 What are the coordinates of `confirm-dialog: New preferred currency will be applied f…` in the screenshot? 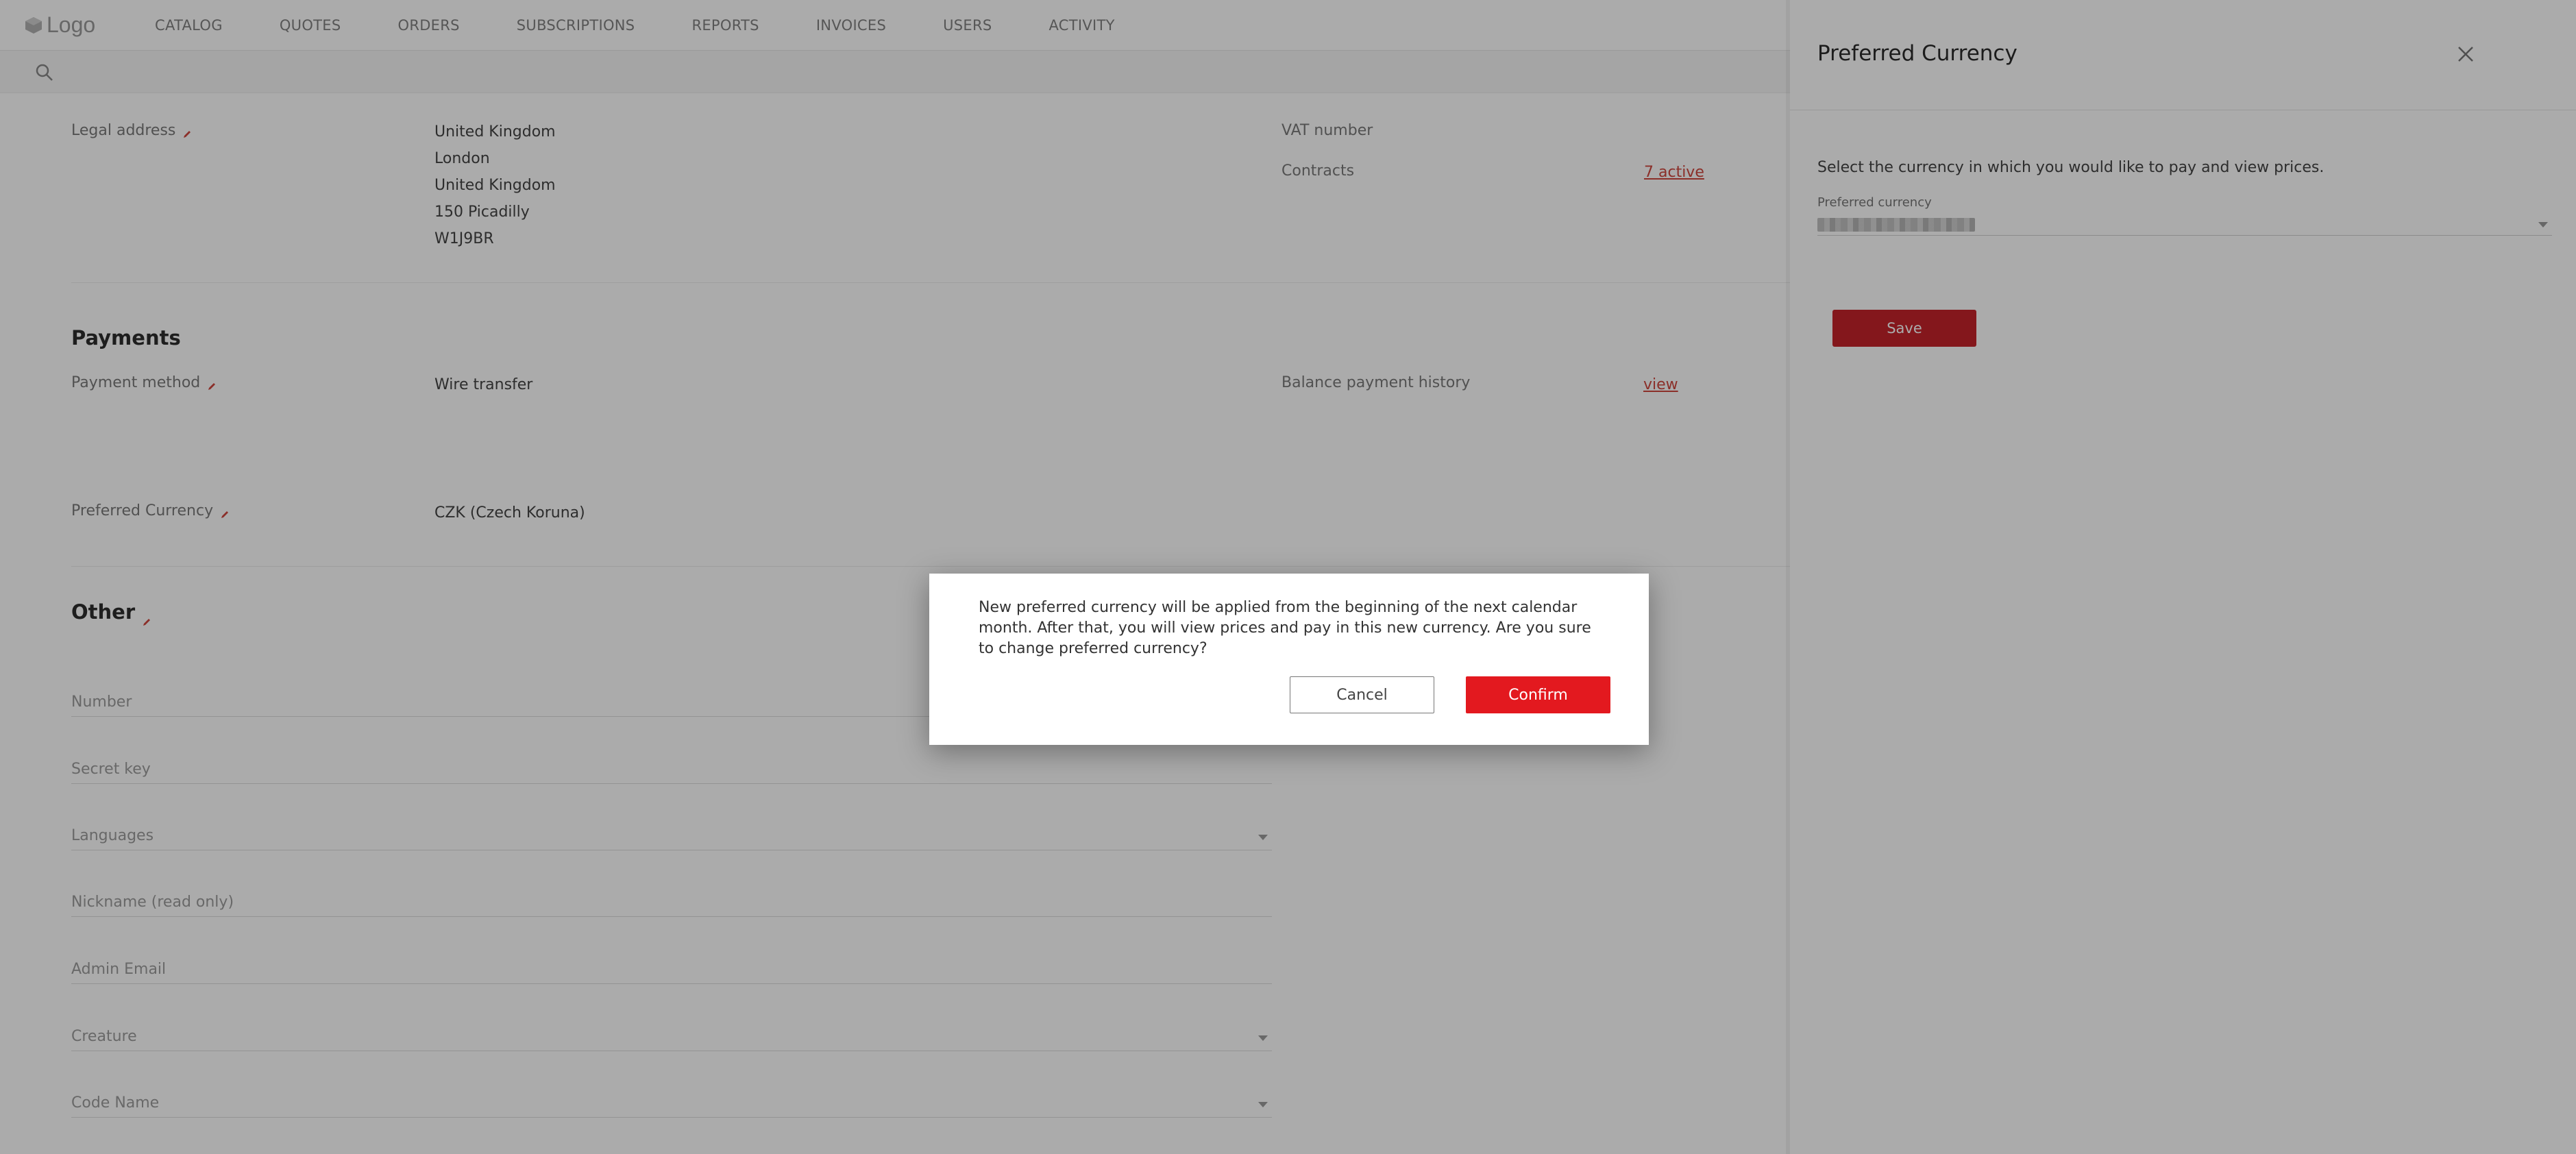 It's located at (1289, 659).